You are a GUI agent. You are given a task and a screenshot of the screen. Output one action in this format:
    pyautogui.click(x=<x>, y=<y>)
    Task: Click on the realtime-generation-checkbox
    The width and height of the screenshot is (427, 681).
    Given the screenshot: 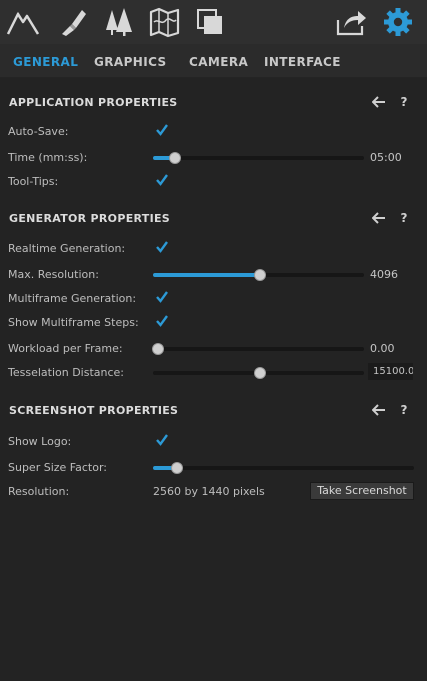 What is the action you would take?
    pyautogui.click(x=162, y=247)
    